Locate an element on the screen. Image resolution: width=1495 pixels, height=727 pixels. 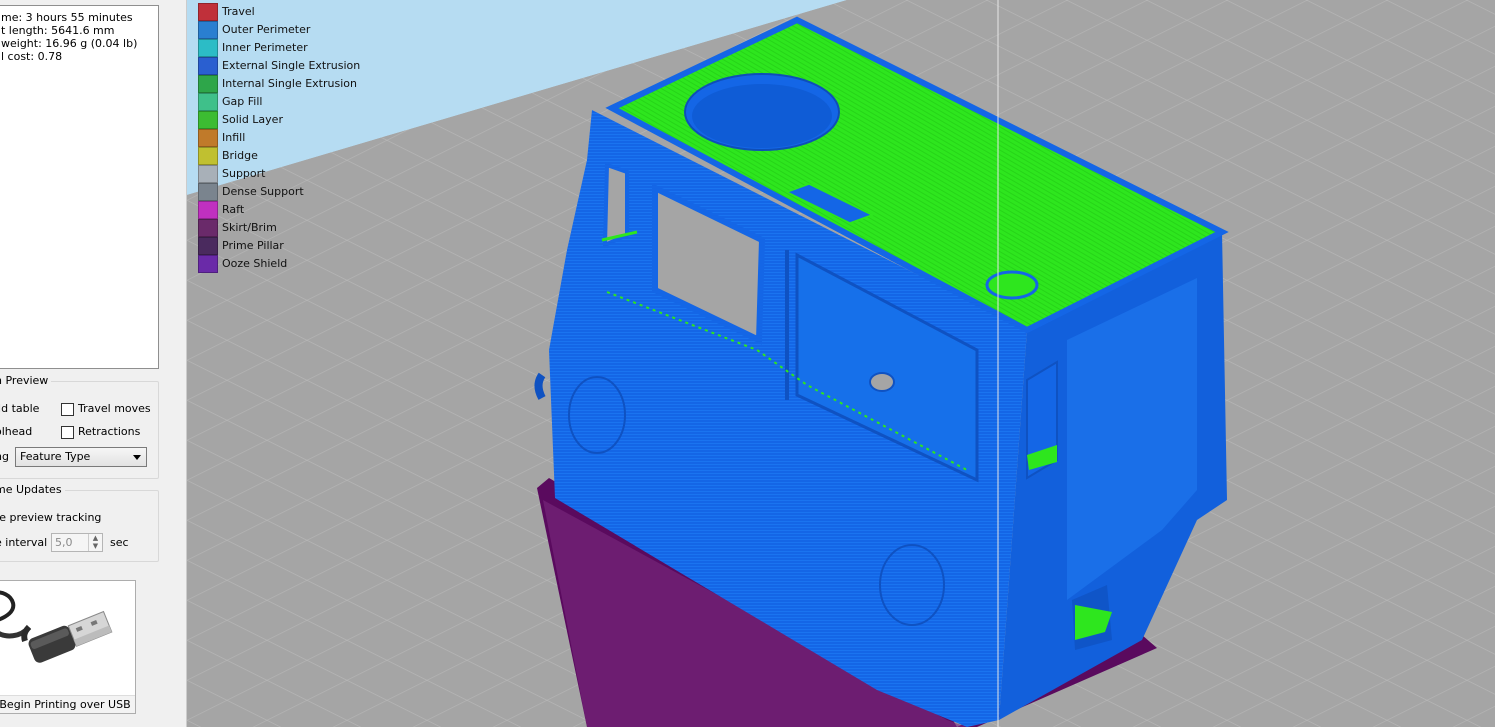
usb-print-button: Begin Printing over USB is located at coordinates (68, 647).